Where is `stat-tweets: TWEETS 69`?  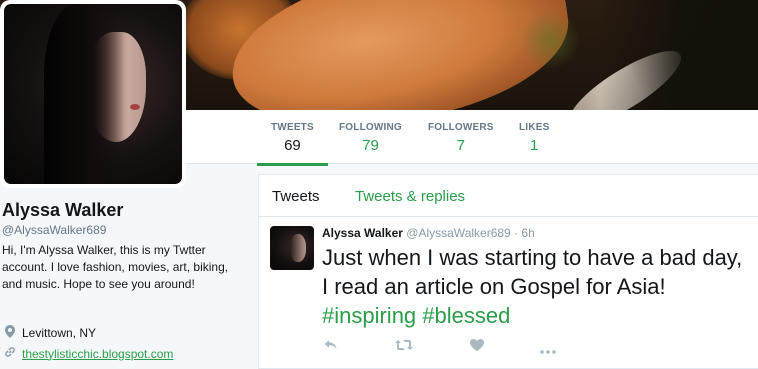 stat-tweets: TWEETS 69 is located at coordinates (292, 144).